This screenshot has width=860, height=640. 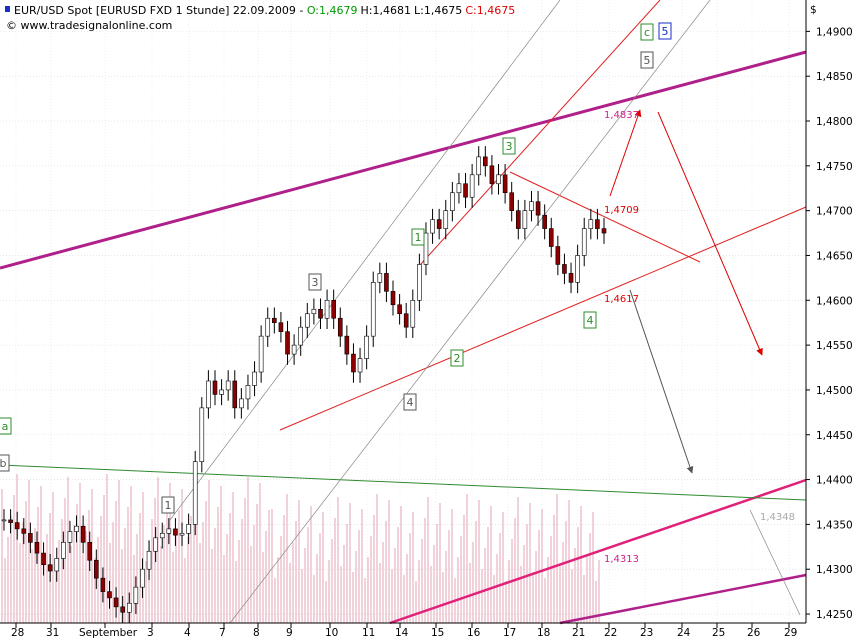 What do you see at coordinates (368, 633) in the screenshot?
I see `x-tick-label: 11` at bounding box center [368, 633].